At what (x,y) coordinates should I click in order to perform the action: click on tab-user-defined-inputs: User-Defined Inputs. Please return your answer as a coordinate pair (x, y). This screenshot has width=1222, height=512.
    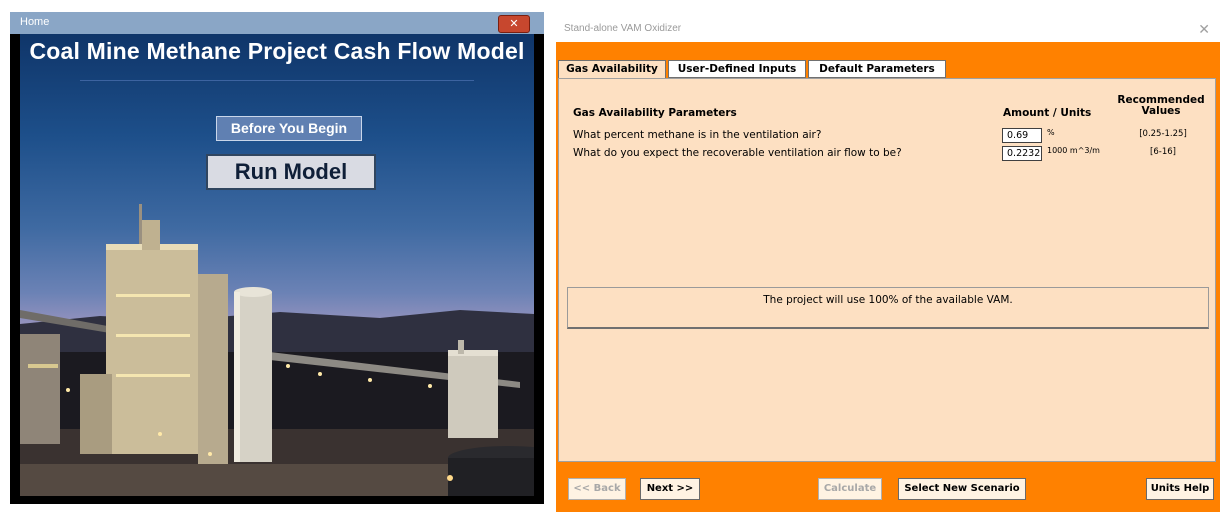
    Looking at the image, I should click on (737, 69).